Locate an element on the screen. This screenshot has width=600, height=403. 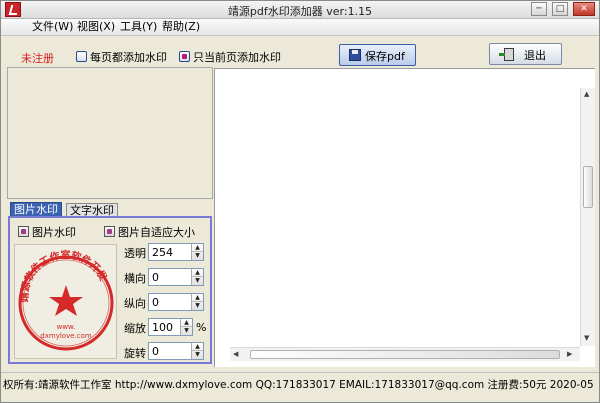
rotation-spin-buttons: ▲ ▼ is located at coordinates (197, 351).